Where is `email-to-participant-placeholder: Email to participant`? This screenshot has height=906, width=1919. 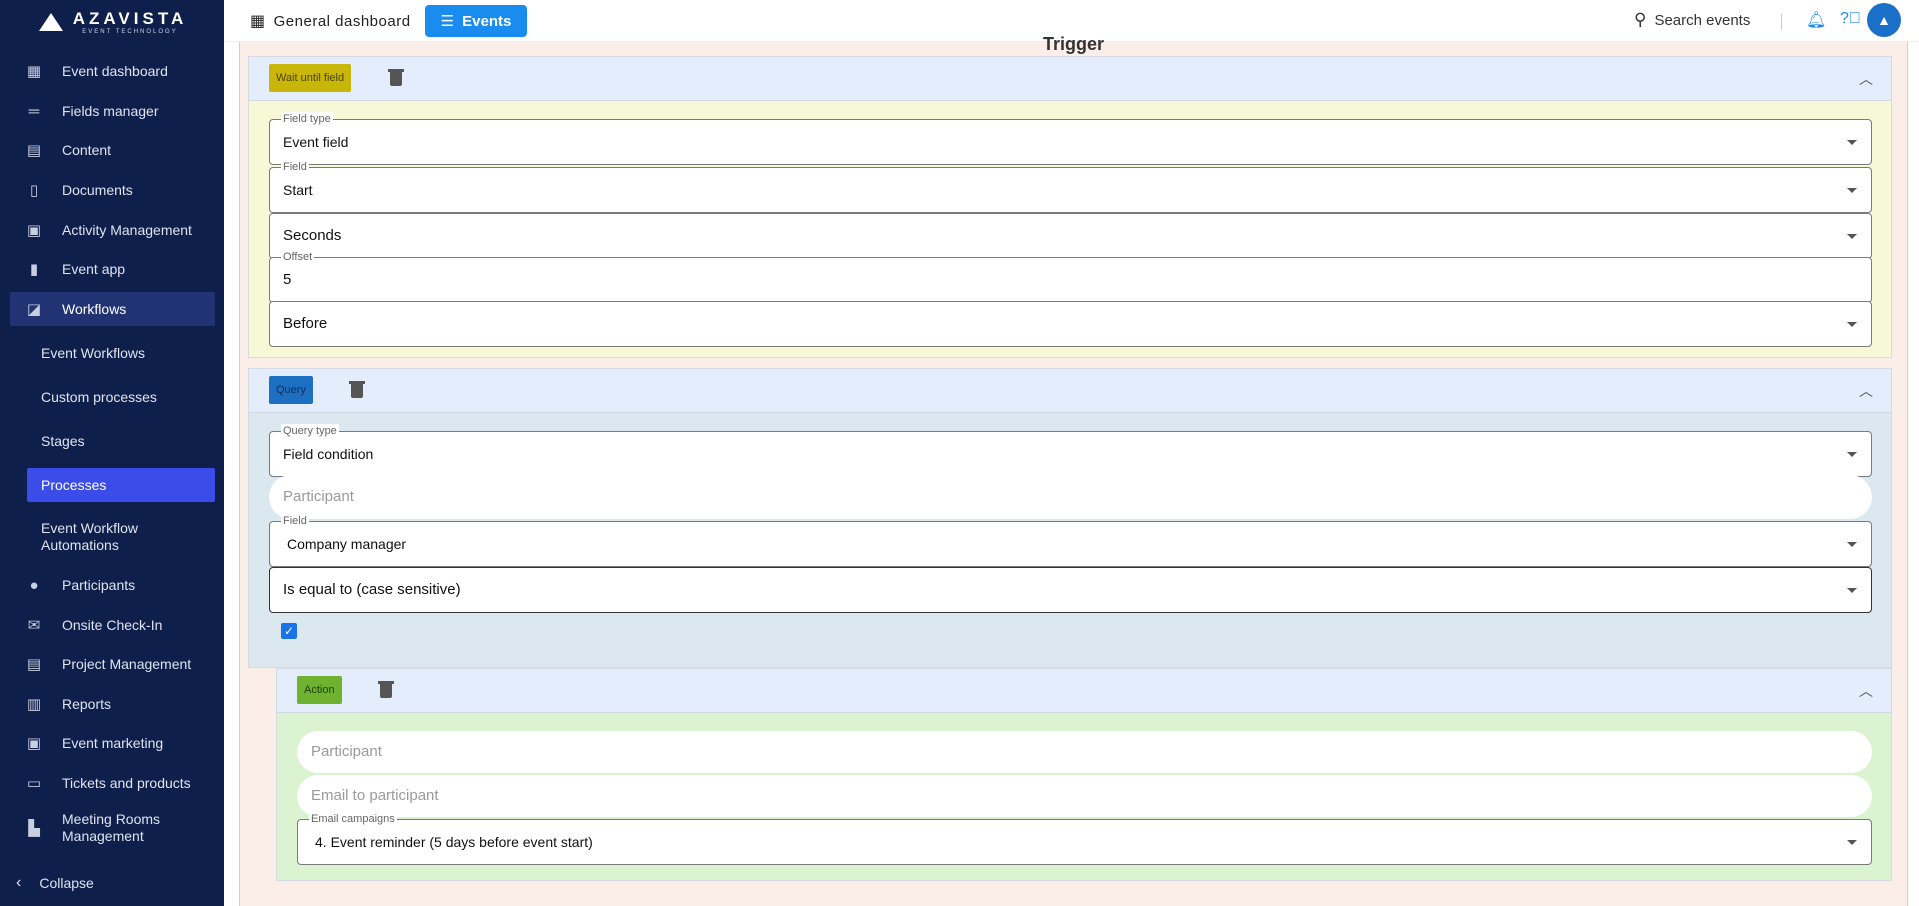 email-to-participant-placeholder: Email to participant is located at coordinates (375, 795).